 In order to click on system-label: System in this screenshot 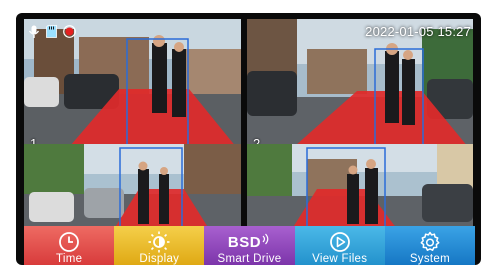, I will do `click(429, 259)`.